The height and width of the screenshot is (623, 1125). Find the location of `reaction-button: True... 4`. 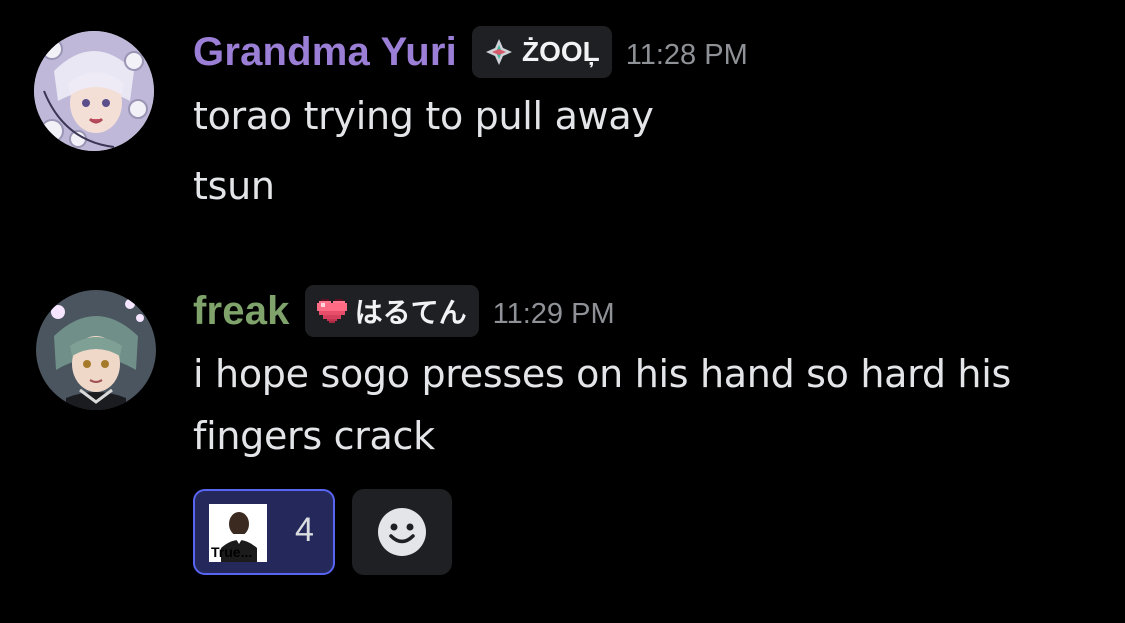

reaction-button: True... 4 is located at coordinates (264, 532).